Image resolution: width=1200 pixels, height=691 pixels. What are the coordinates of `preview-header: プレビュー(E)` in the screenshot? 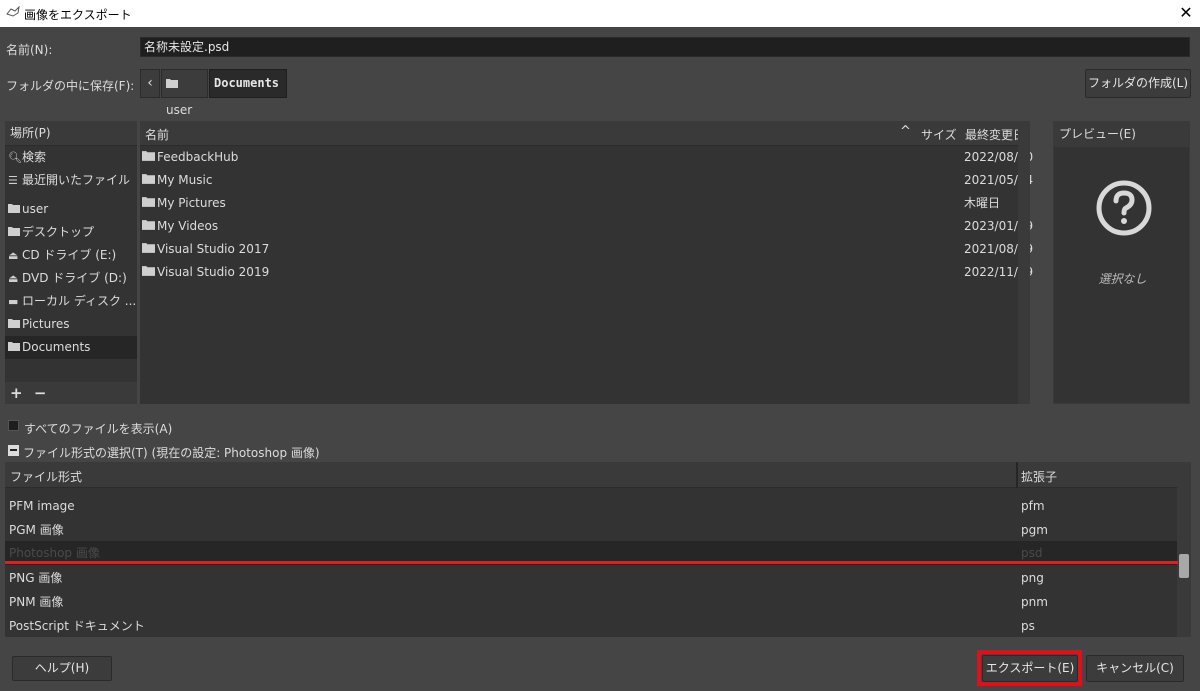 It's located at (1121, 134).